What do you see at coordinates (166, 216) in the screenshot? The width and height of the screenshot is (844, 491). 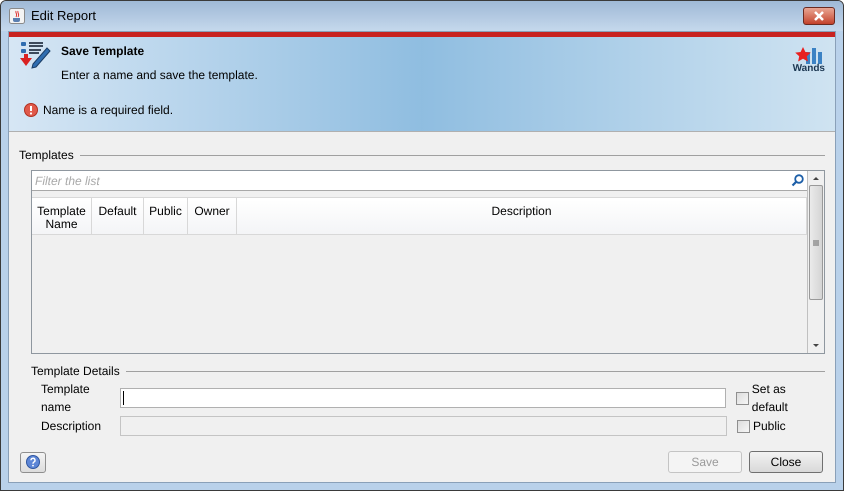 I see `column-header: Public` at bounding box center [166, 216].